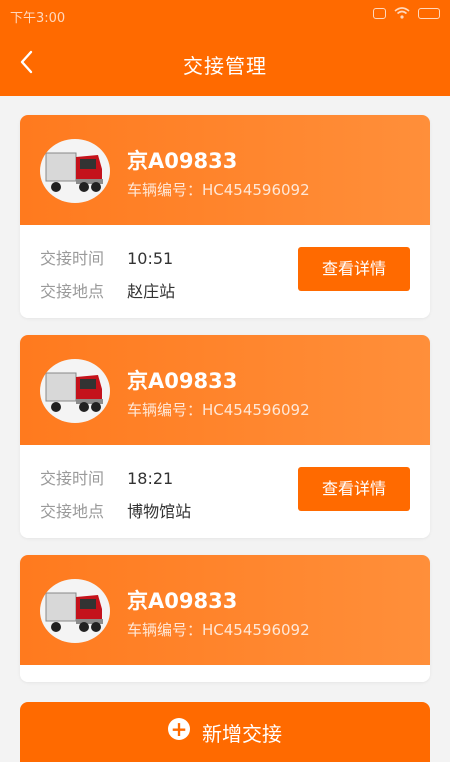 The width and height of the screenshot is (450, 762). What do you see at coordinates (225, 491) in the screenshot?
I see `card-body: 交接时间 18:21 交接地点 博物馆站 查看详情` at bounding box center [225, 491].